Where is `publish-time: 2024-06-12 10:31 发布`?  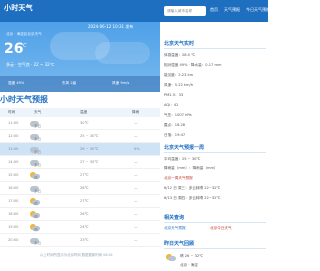
publish-time: 2024-06-12 10:31 发布 is located at coordinates (111, 26).